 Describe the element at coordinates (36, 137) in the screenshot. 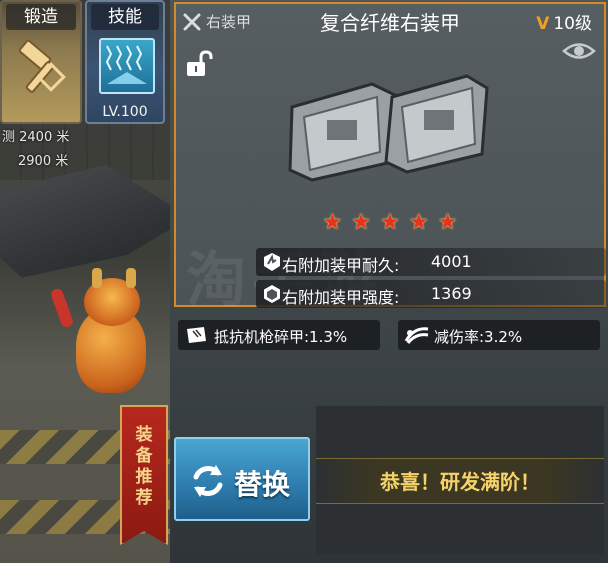

I see `distance-readout: 测 2400 米` at that location.